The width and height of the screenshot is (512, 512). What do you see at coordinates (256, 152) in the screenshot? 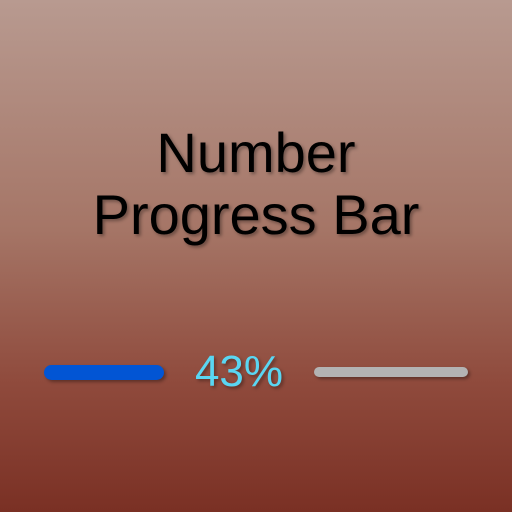
I see `title-line-1: Number` at bounding box center [256, 152].